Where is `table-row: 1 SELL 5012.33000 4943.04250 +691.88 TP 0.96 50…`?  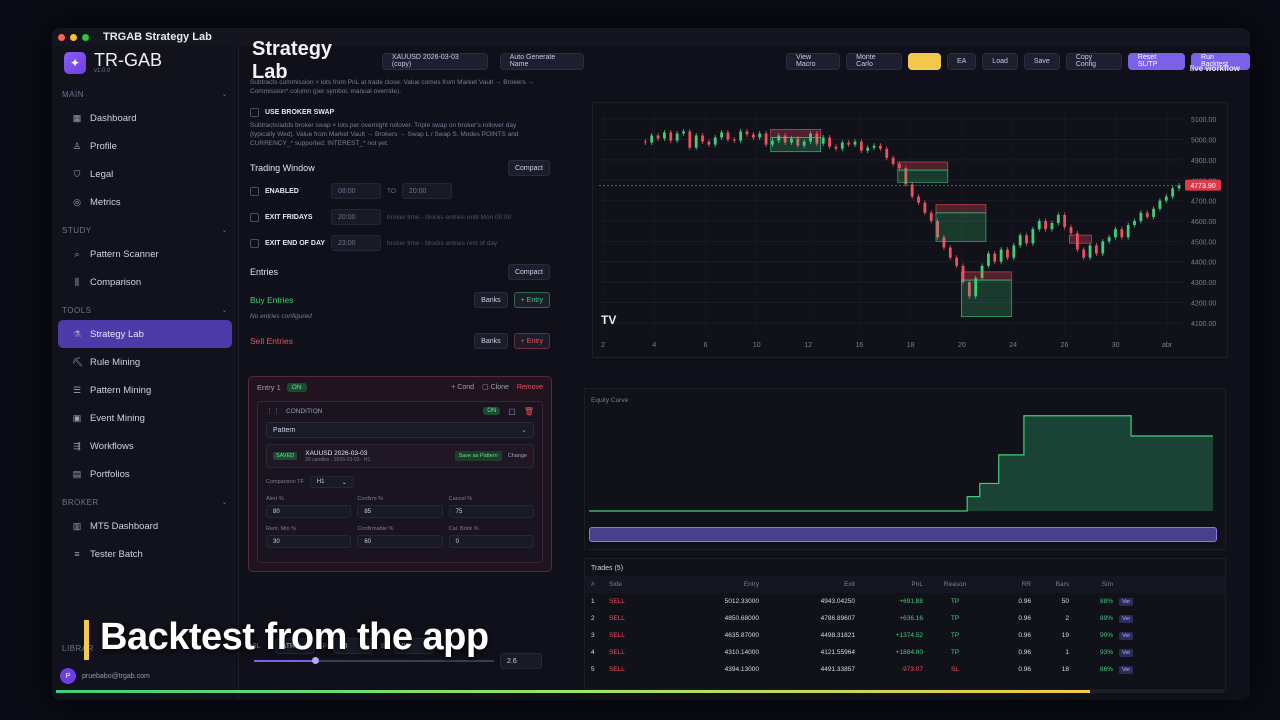 table-row: 1 SELL 5012.33000 4943.04250 +691.88 TP 0.96 50… is located at coordinates (905, 601).